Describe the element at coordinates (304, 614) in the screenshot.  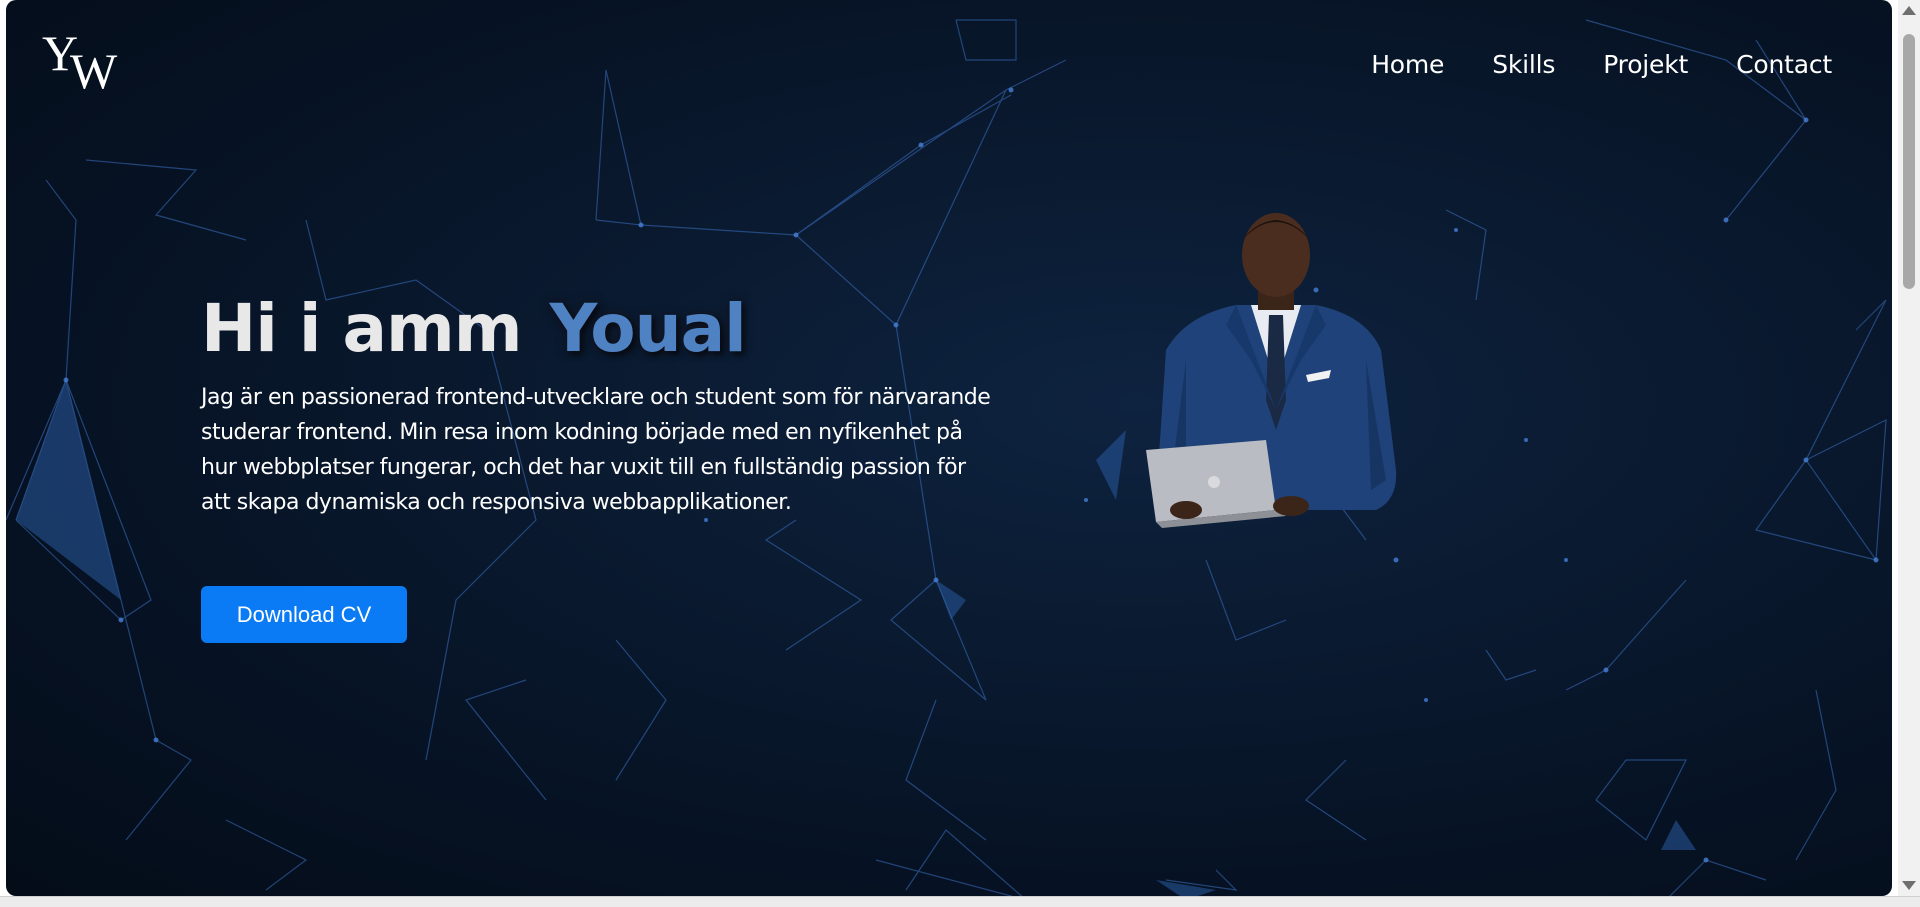
I see `download-cv-button: Download CV` at that location.